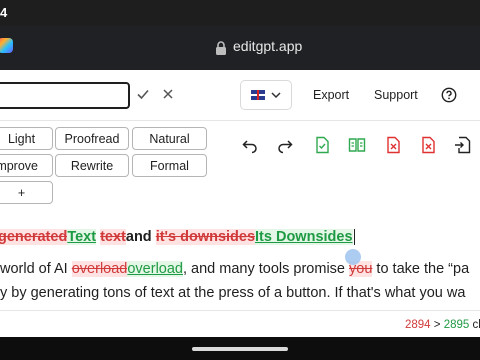  I want to click on character-count: 2894 > 2895 ch, so click(442, 325).